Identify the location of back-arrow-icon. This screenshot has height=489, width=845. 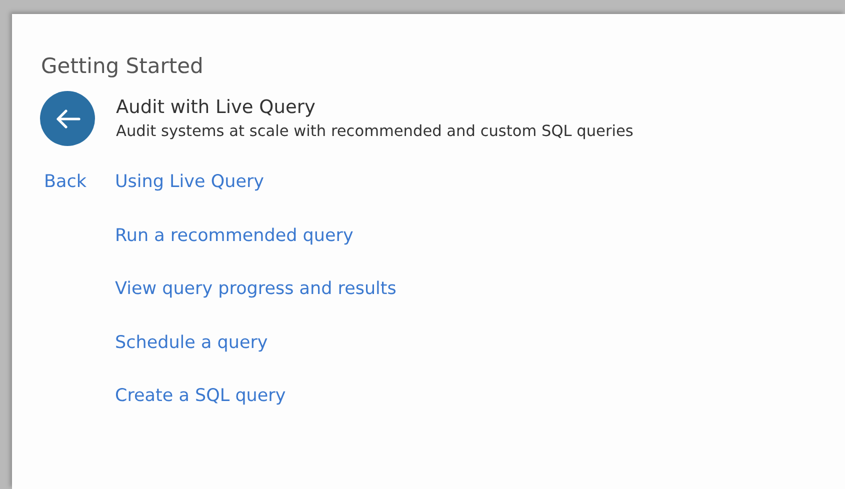
(67, 118).